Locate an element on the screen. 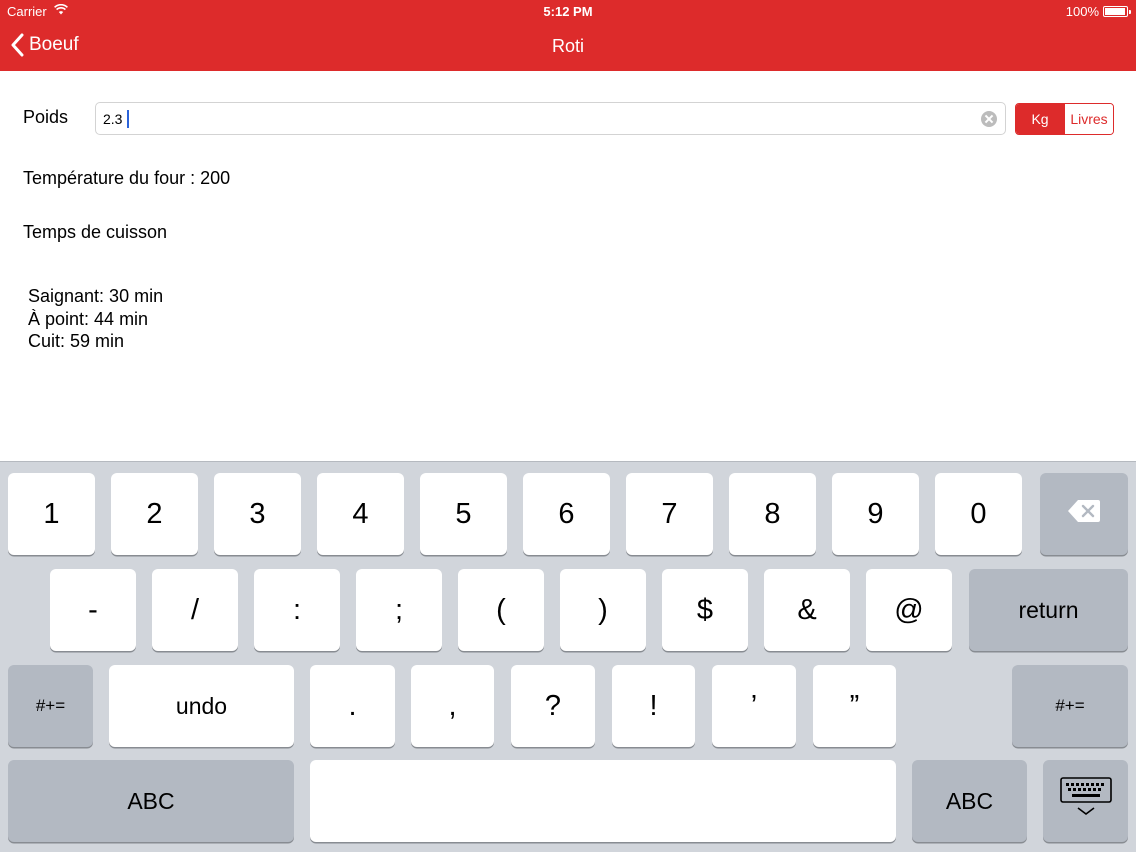 The width and height of the screenshot is (1136, 852). key-1: 1 is located at coordinates (51, 514).